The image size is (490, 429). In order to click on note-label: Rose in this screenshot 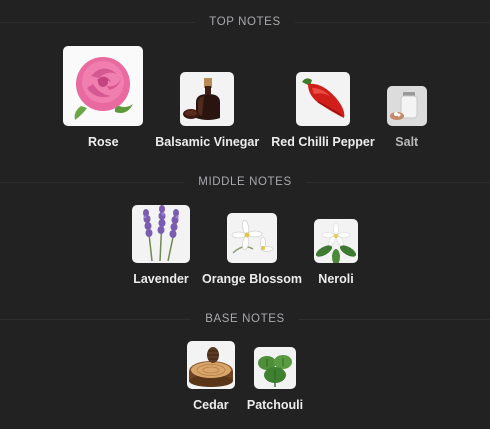, I will do `click(103, 142)`.